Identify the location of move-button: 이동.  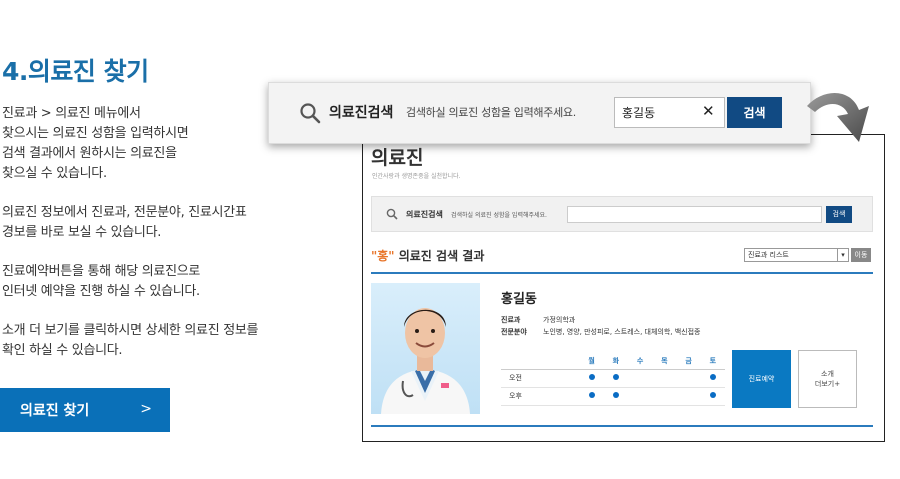
(861, 255).